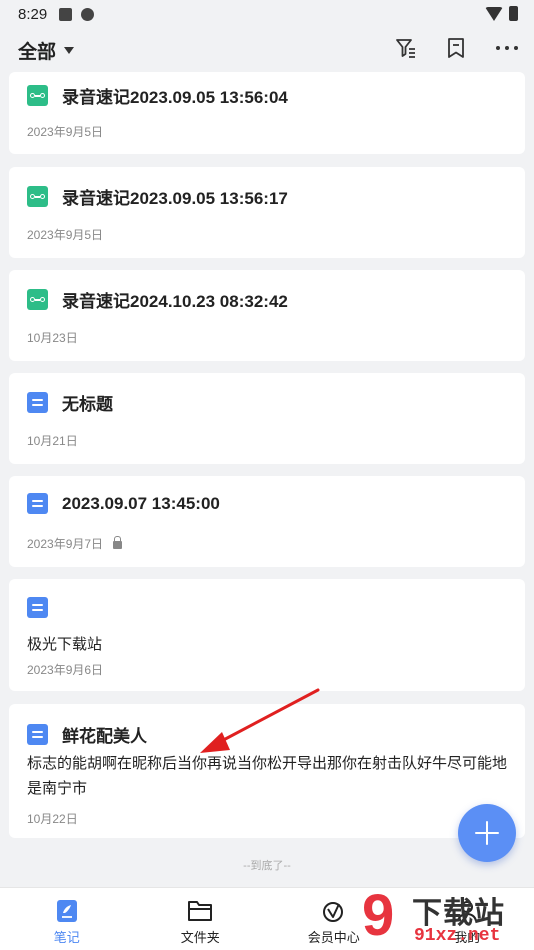 This screenshot has width=534, height=950. I want to click on note-title: 无标题, so click(87, 404).